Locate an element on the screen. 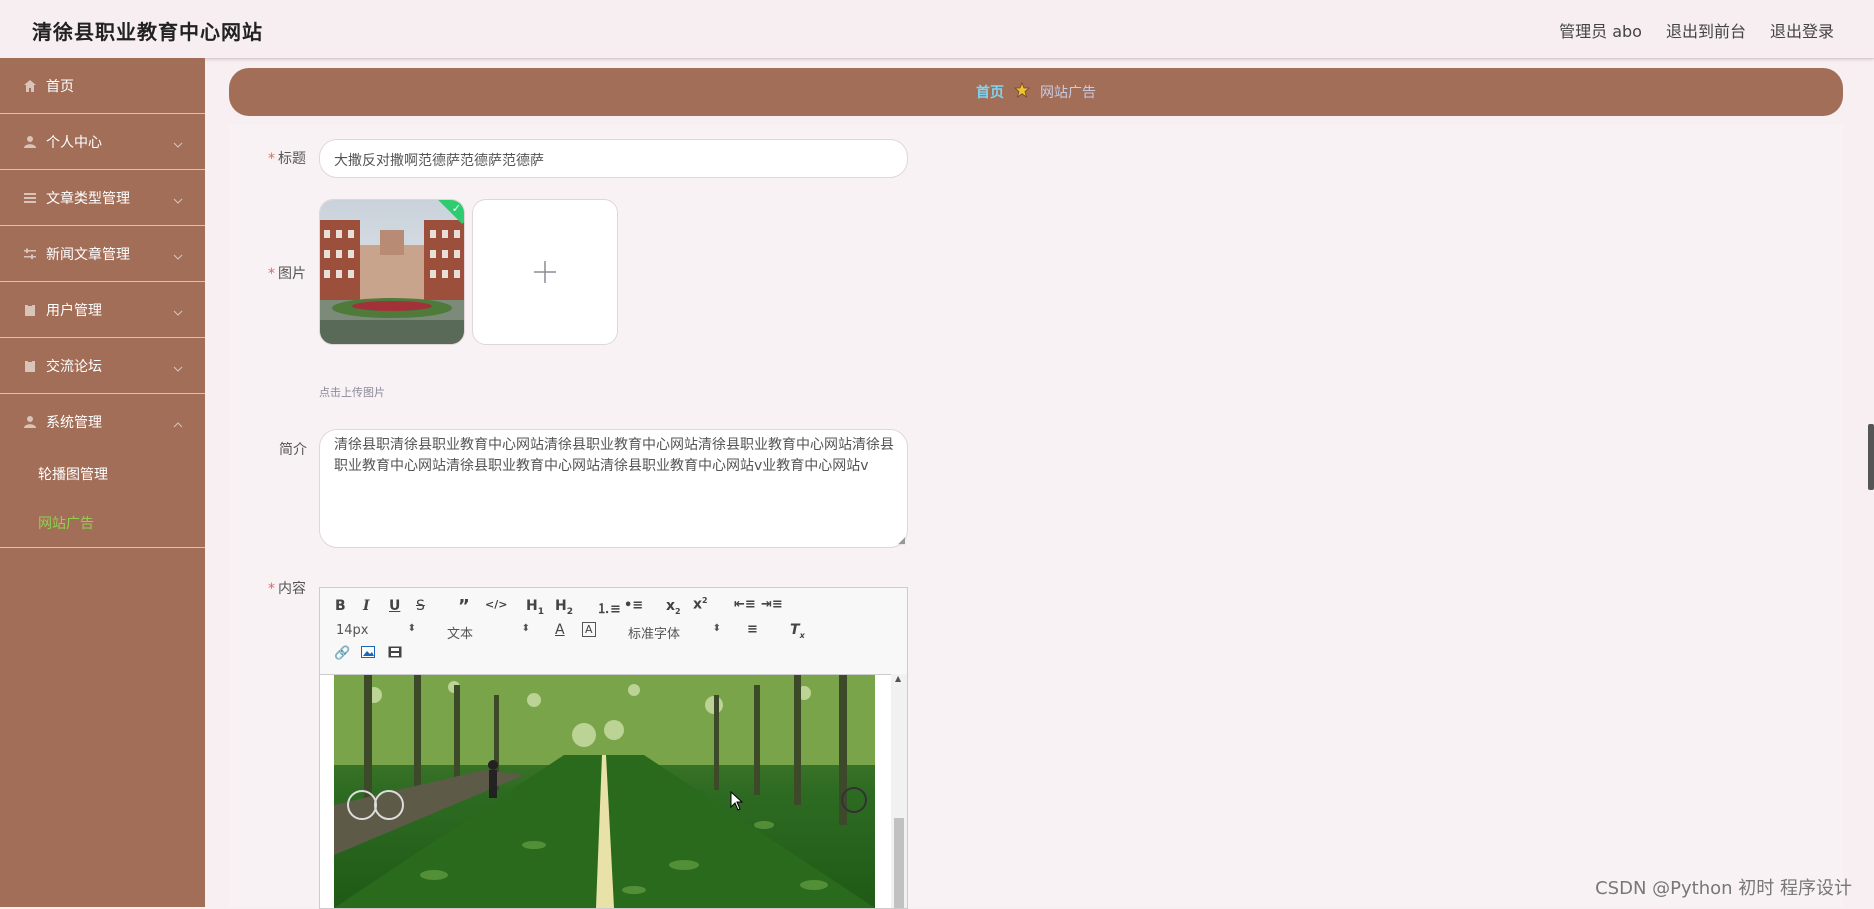 The image size is (1874, 909). sidebar-item-home: 首页 is located at coordinates (102, 86).